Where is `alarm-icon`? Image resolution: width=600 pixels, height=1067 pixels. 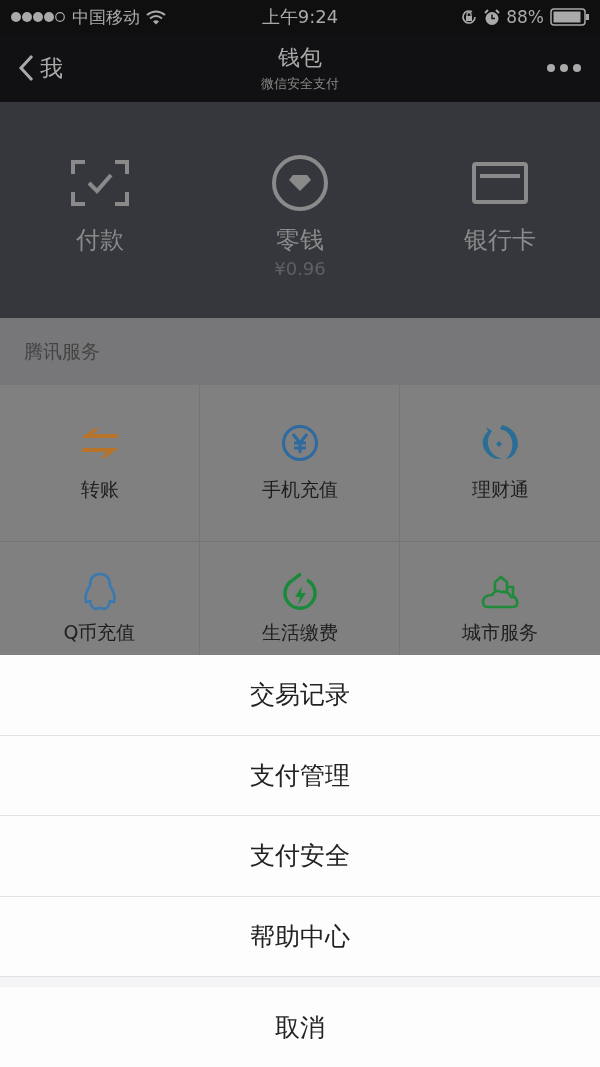 alarm-icon is located at coordinates (492, 17).